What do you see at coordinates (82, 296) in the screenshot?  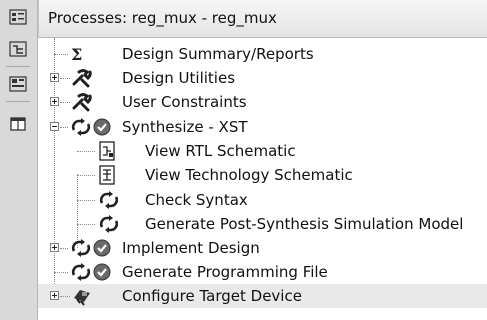 I see `device-icon` at bounding box center [82, 296].